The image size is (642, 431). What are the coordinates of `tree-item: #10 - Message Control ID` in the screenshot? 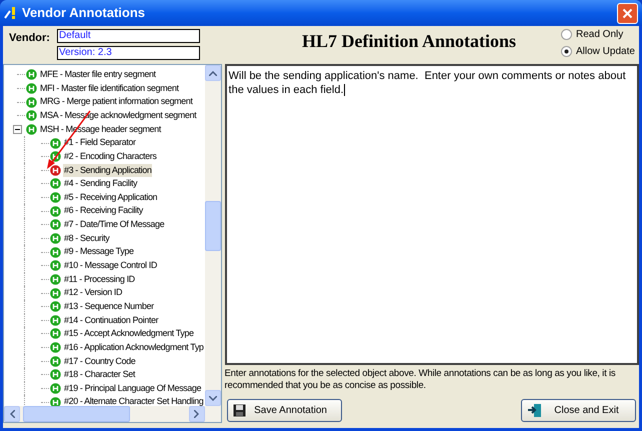 It's located at (110, 266).